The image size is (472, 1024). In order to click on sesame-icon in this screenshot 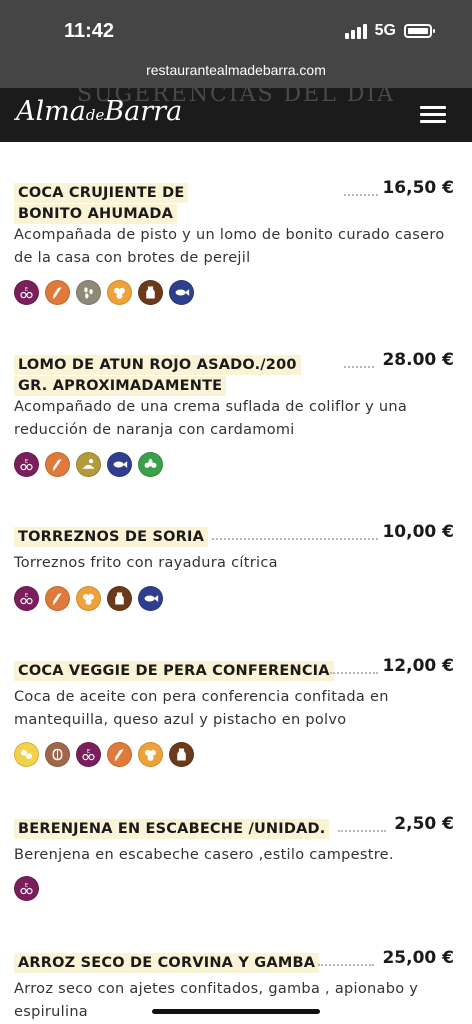, I will do `click(88, 292)`.